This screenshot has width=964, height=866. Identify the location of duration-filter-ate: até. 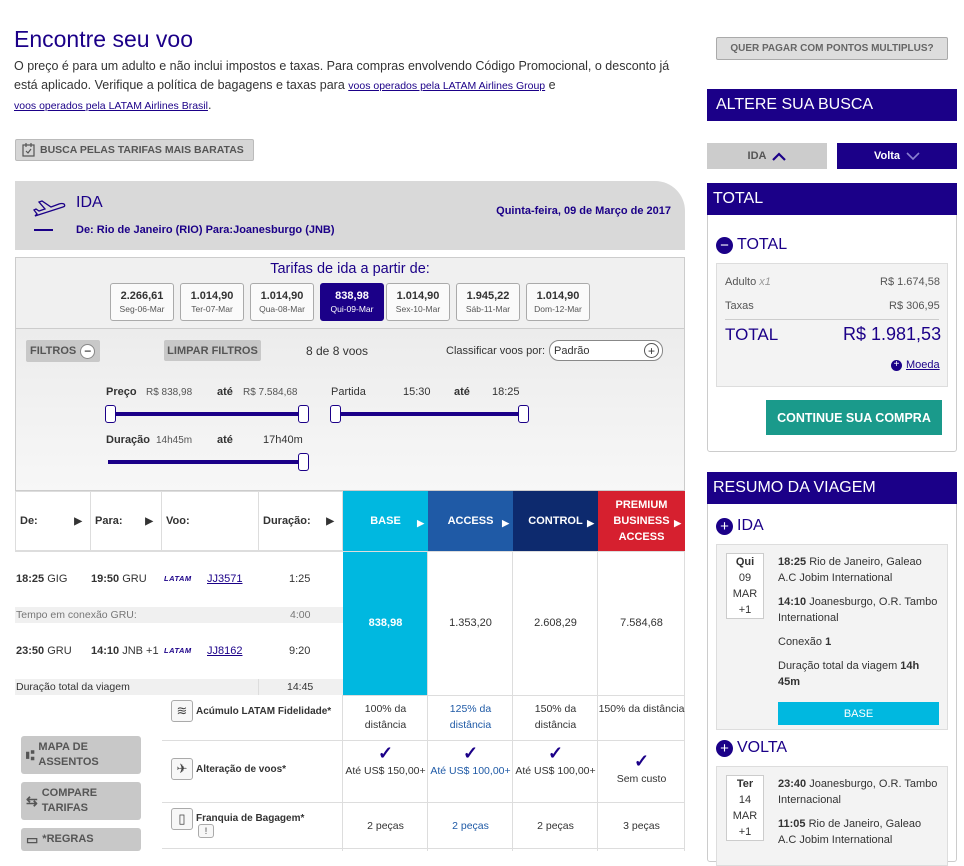
(225, 440).